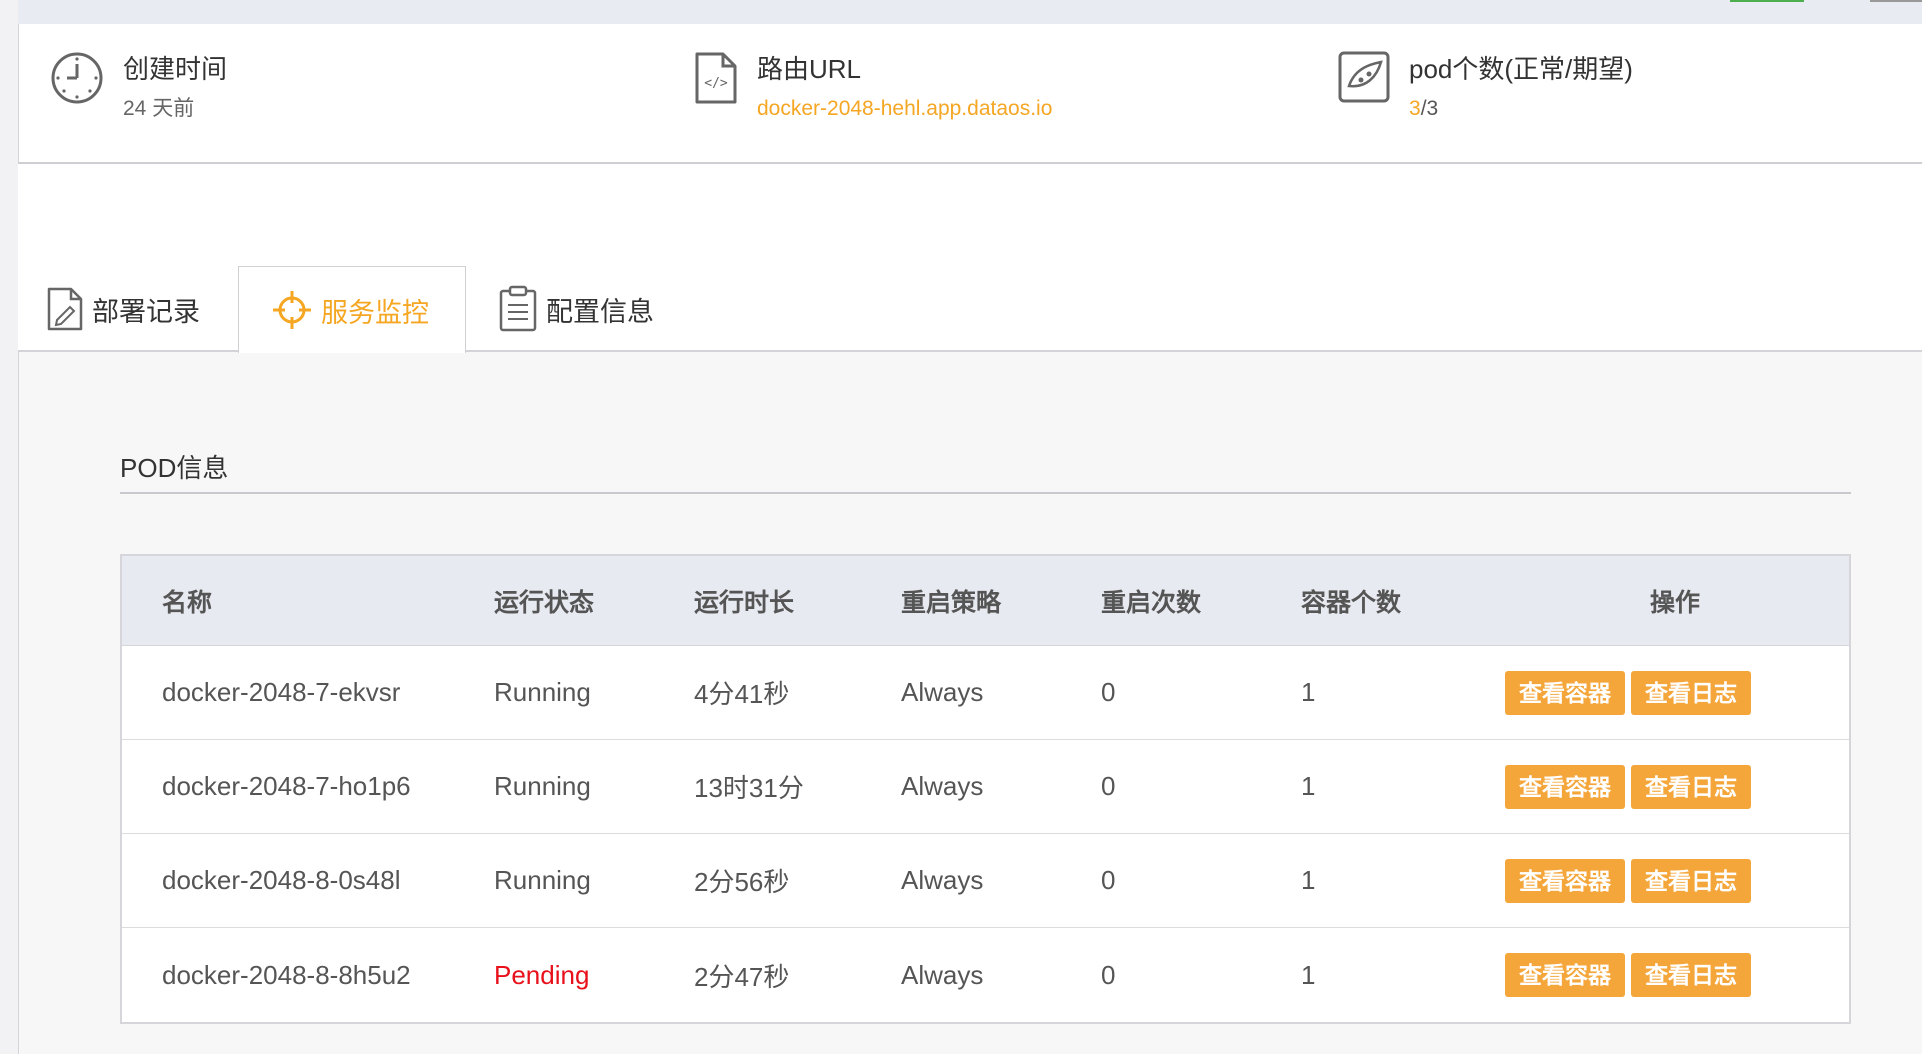 This screenshot has height=1054, width=1922. I want to click on tab-config-info-label: 配置信息, so click(600, 311).